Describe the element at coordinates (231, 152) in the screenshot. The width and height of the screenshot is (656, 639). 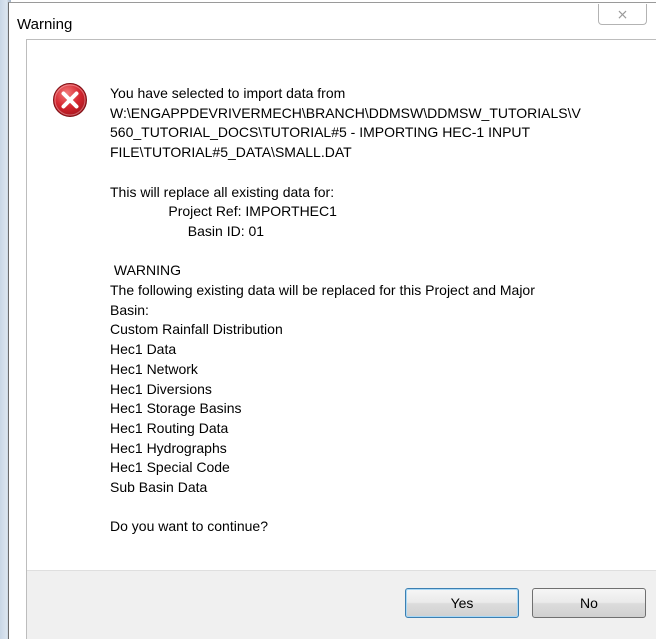
I see `message-line: FILE\TUTORIAL#5_DATA\SMALL.DAT` at that location.